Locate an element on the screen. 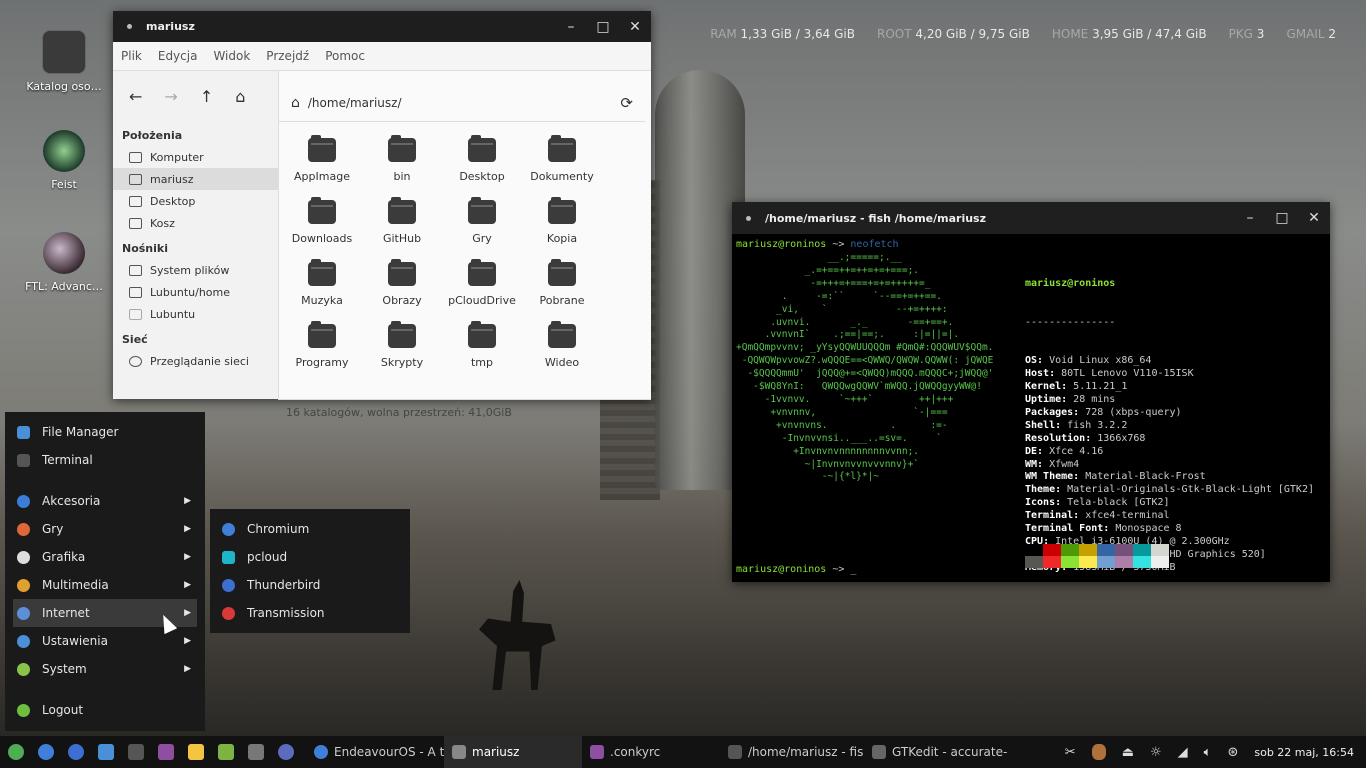 This screenshot has height=768, width=1366. file-item: Downloads is located at coordinates (322, 227).